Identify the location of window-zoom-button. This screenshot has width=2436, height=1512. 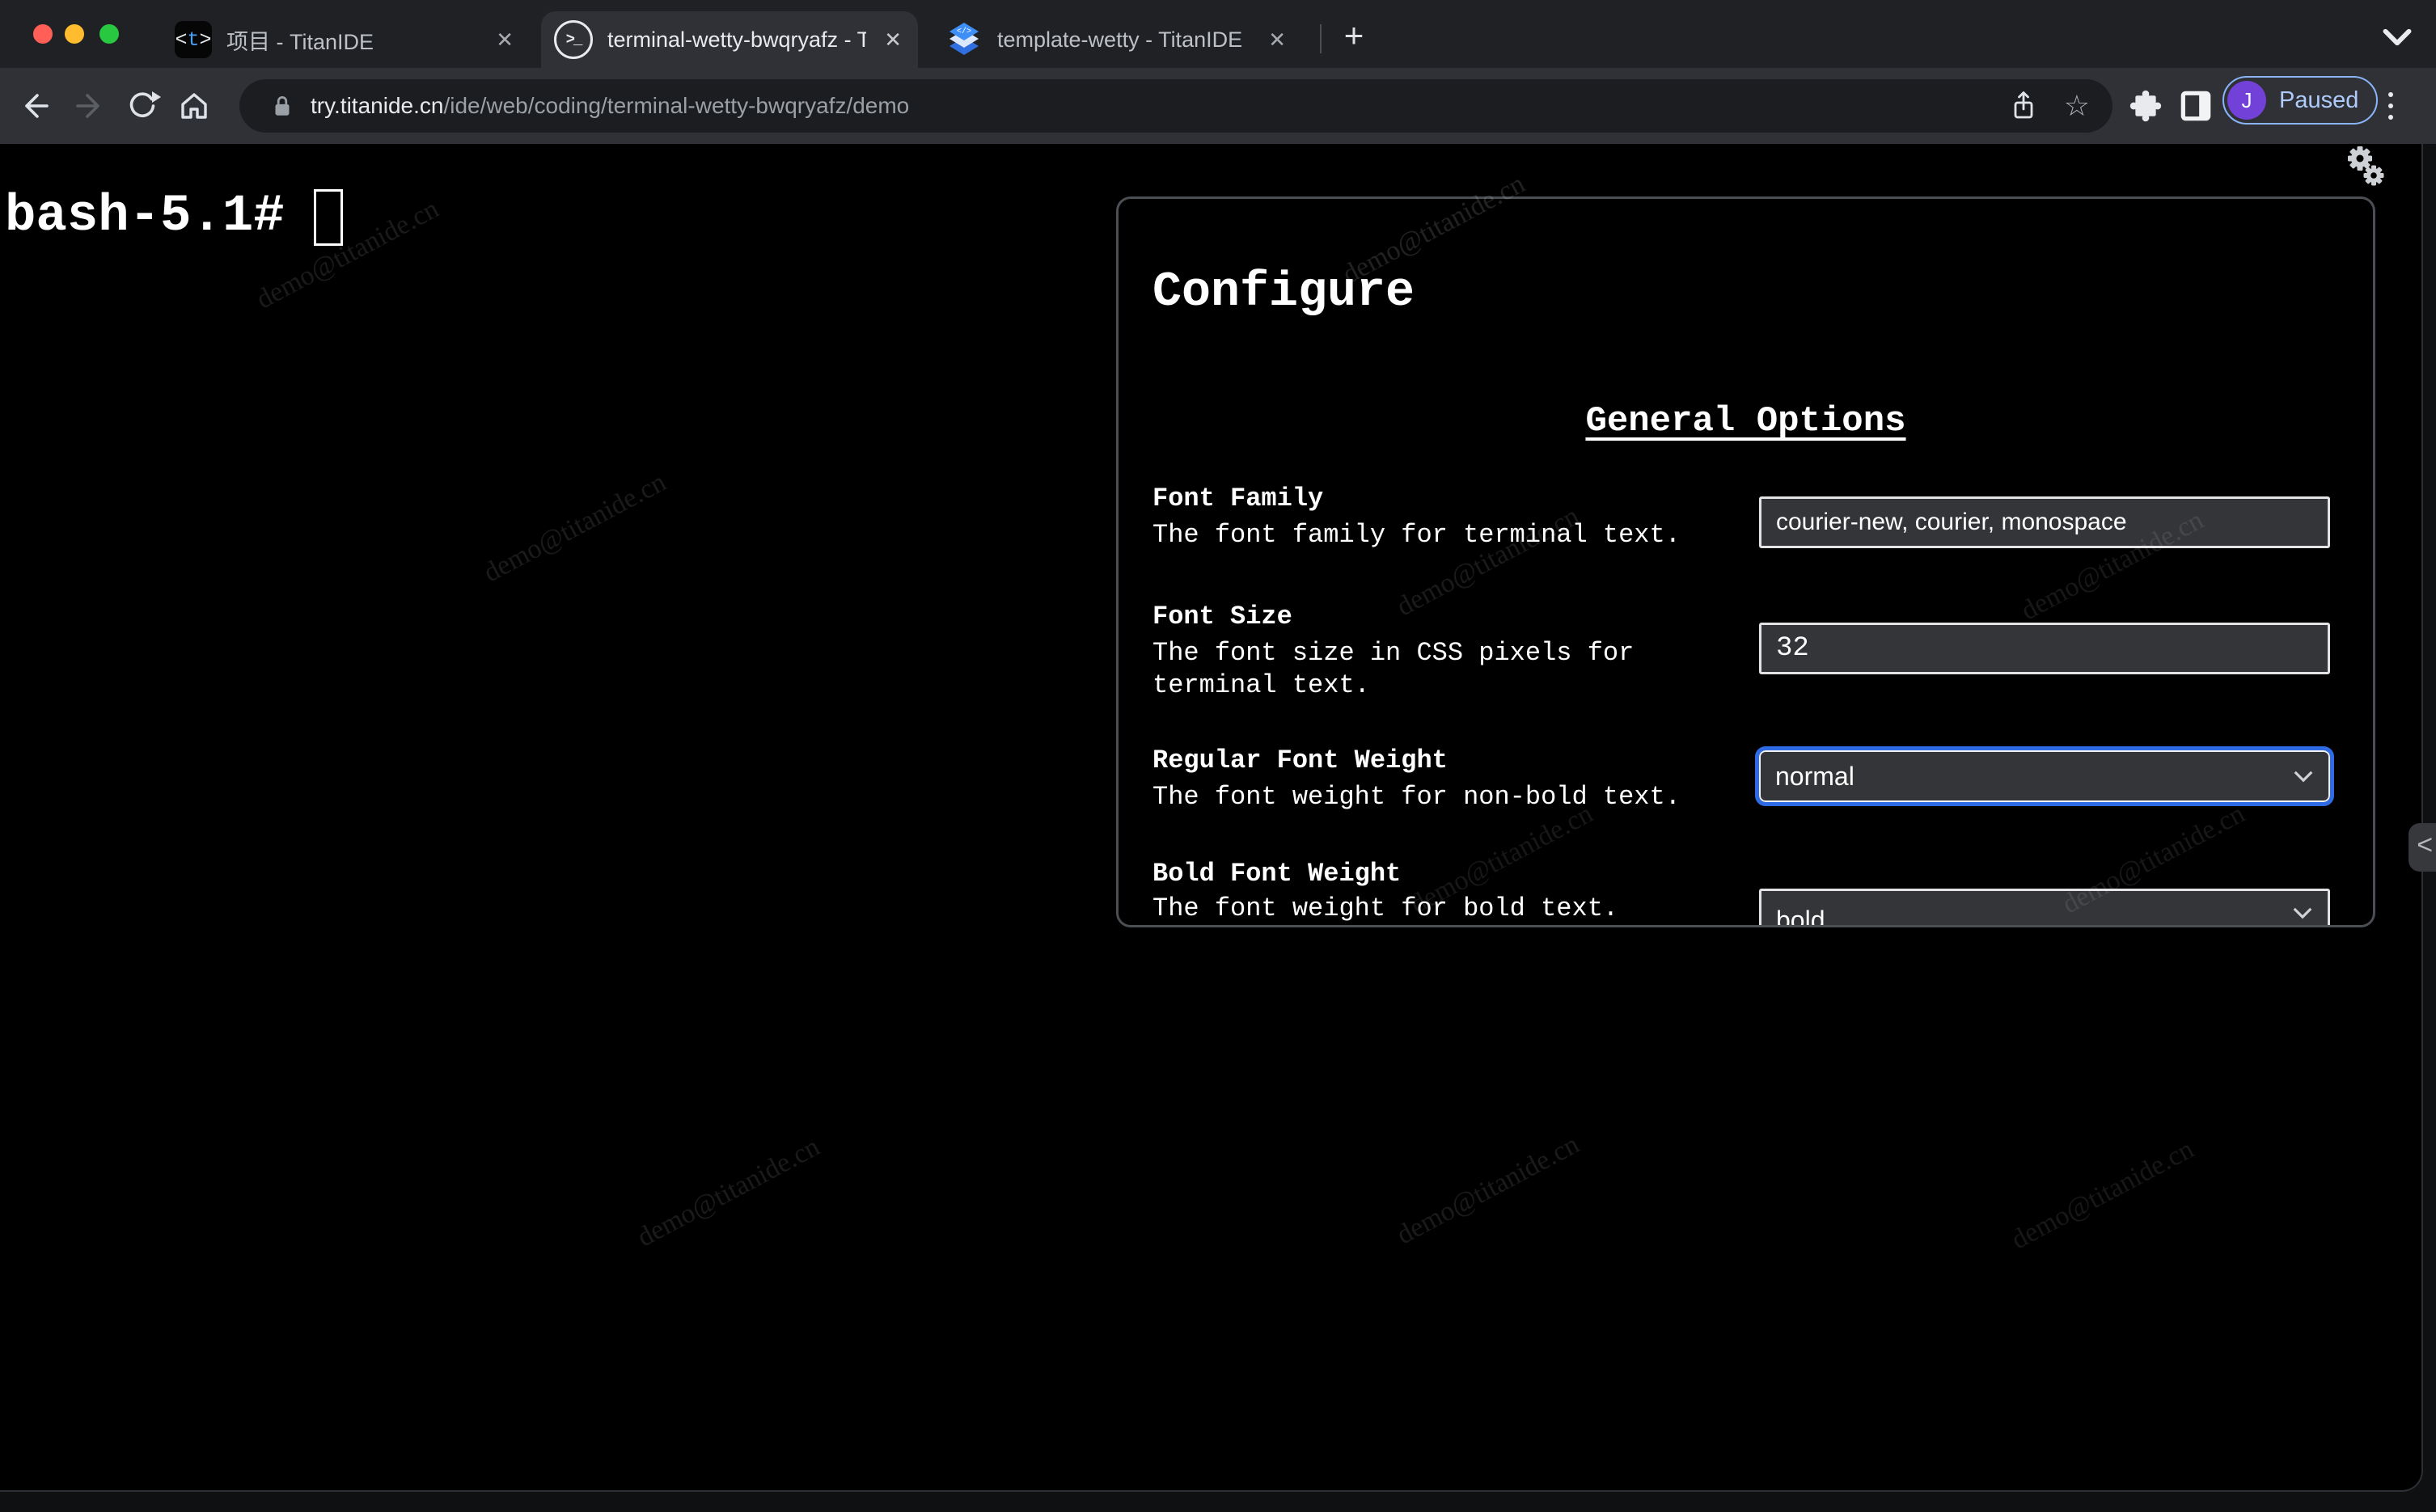
(109, 34).